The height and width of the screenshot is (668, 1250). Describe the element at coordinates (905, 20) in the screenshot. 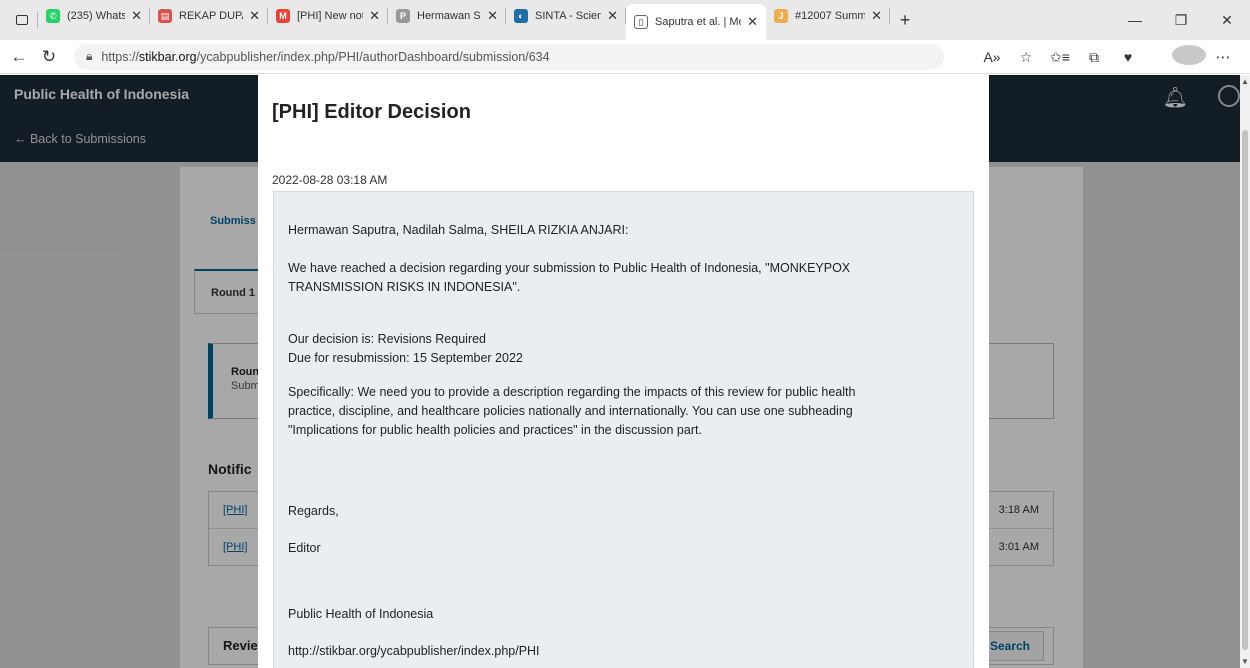

I see `new-tab-button: +` at that location.